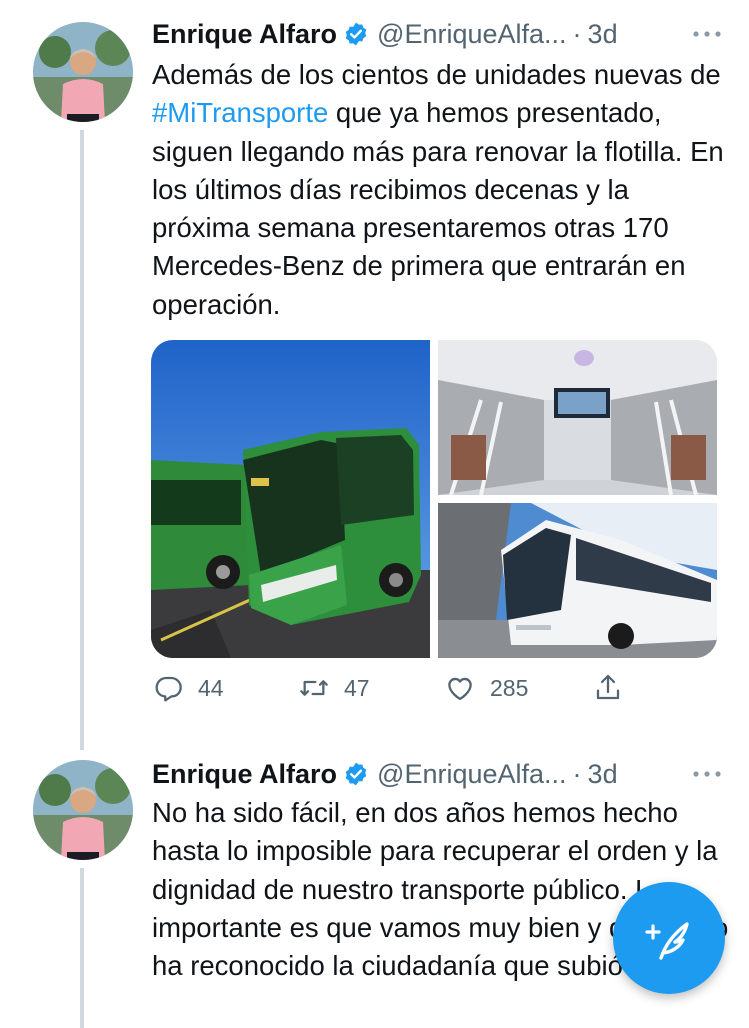 The image size is (749, 1028). I want to click on share-icon, so click(608, 687).